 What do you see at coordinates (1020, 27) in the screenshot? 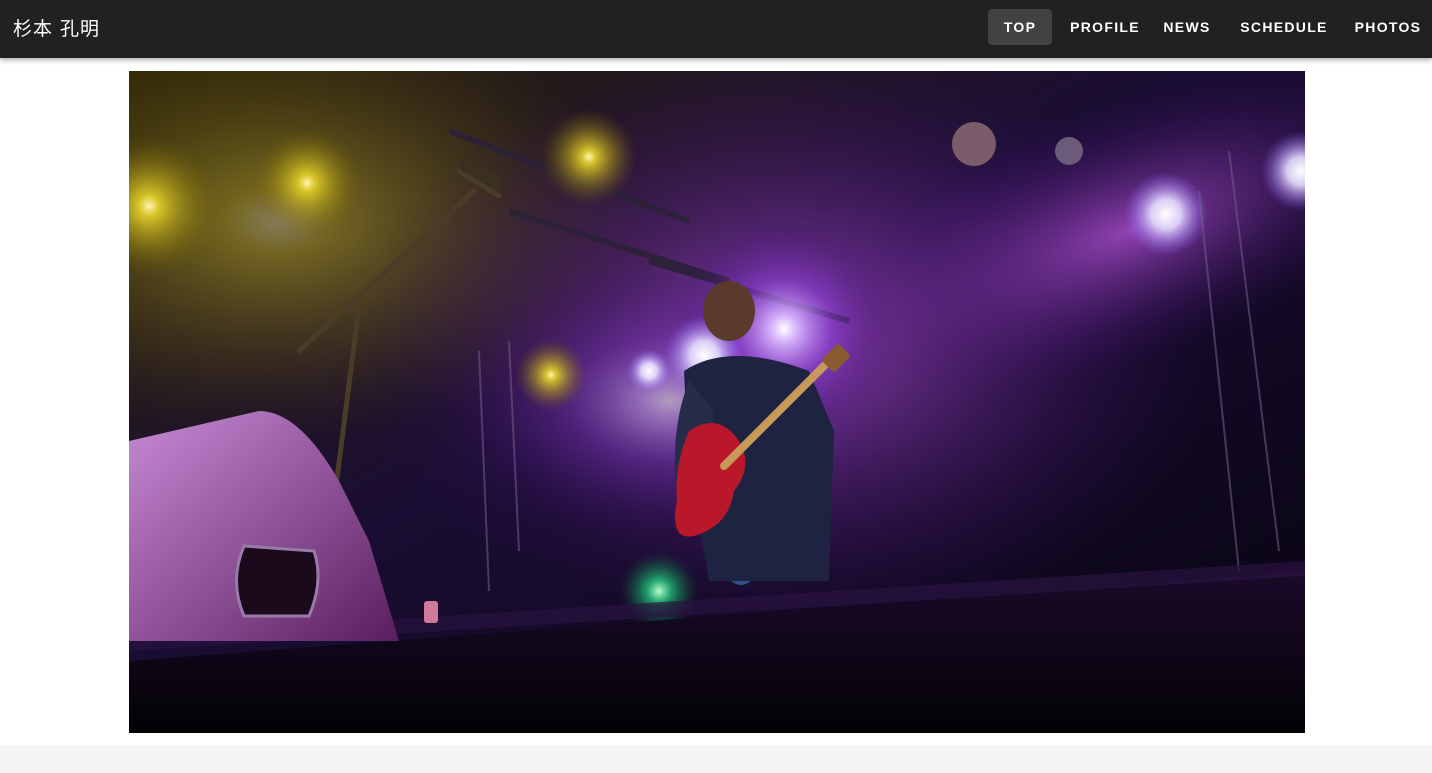
I see `nav-top: TOP` at bounding box center [1020, 27].